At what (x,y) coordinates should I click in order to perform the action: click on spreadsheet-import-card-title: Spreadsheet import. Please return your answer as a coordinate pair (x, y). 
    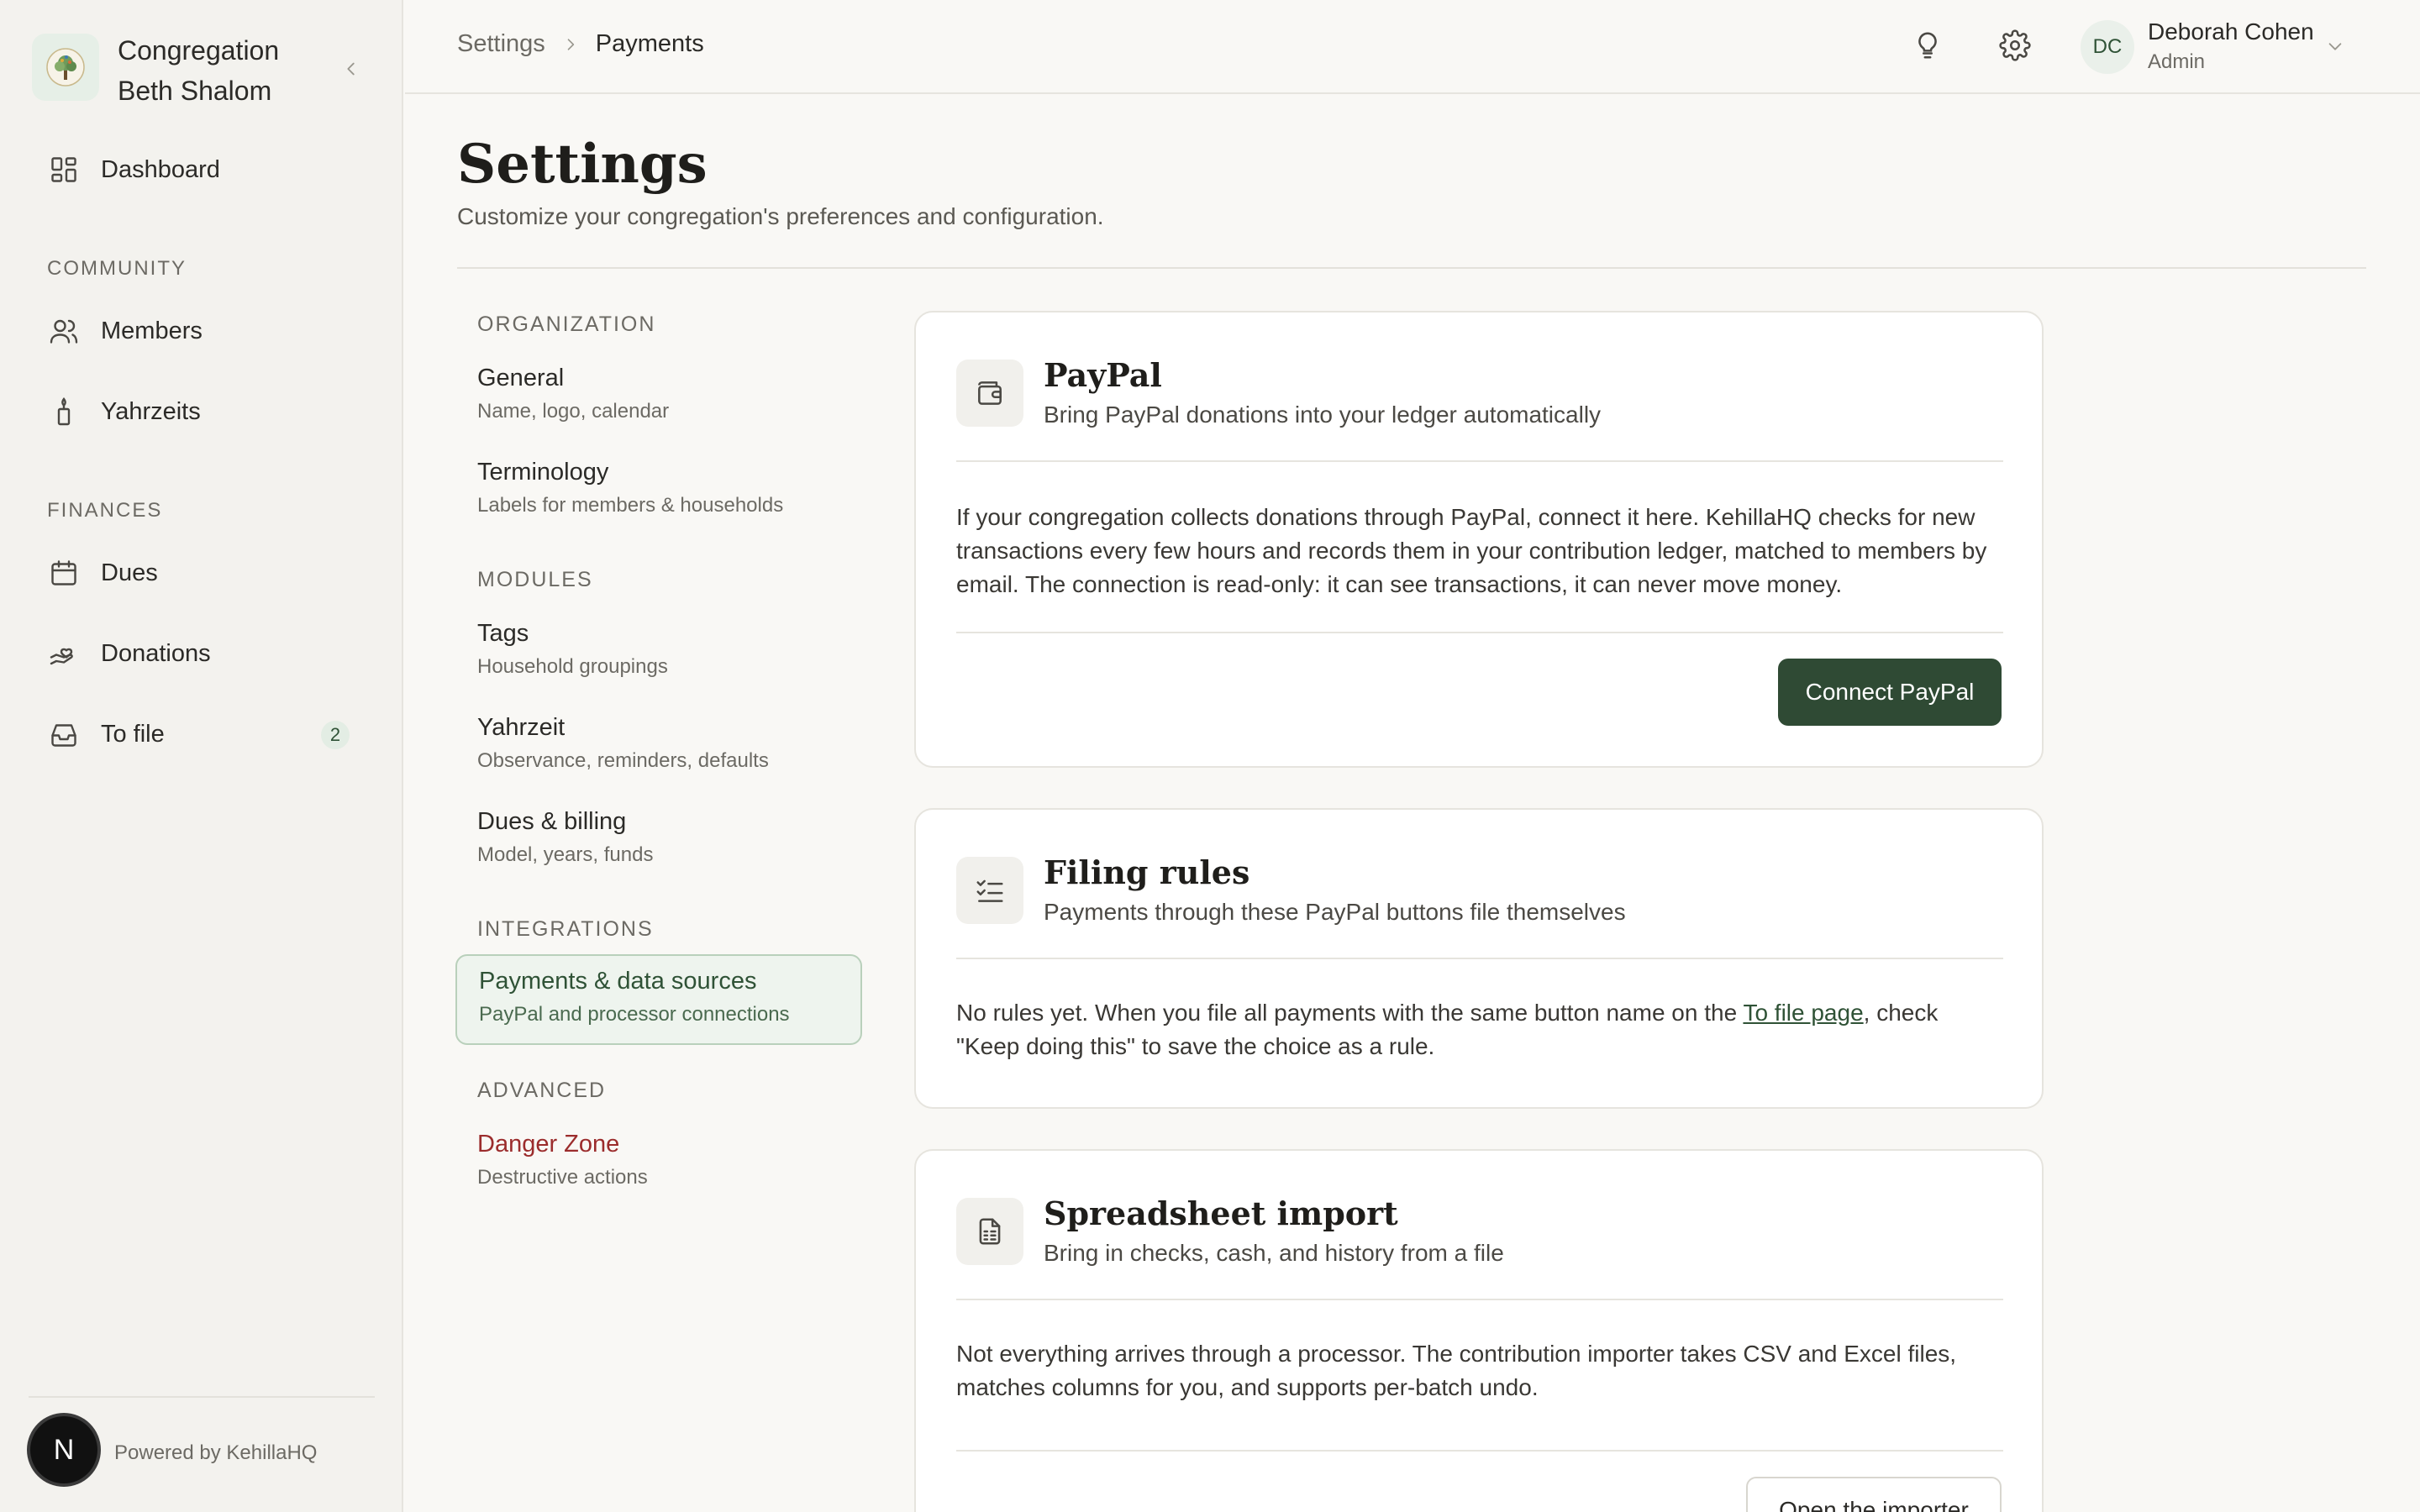
    Looking at the image, I should click on (1221, 1213).